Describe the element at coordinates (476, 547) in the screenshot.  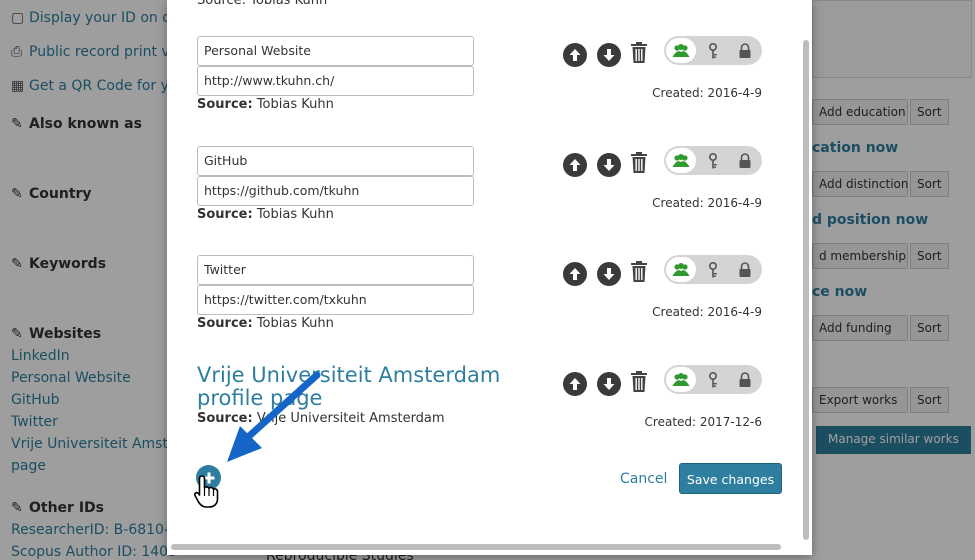
I see `horizontal-scrollbar` at that location.